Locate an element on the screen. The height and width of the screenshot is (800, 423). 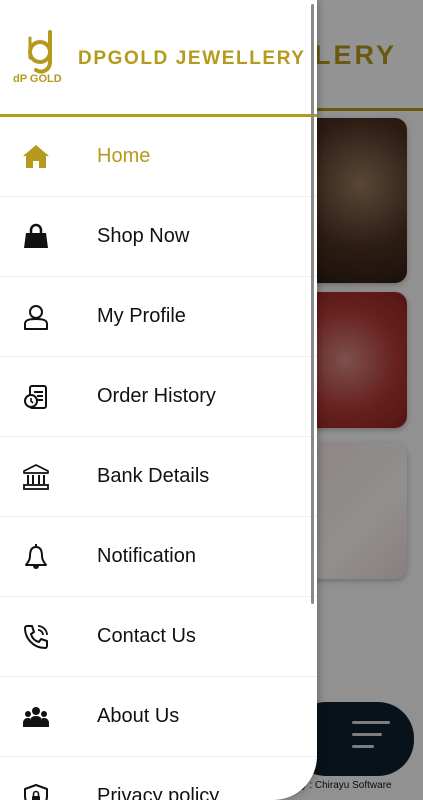
drawer-item-privacy-policy: Privacy policy is located at coordinates (158, 778).